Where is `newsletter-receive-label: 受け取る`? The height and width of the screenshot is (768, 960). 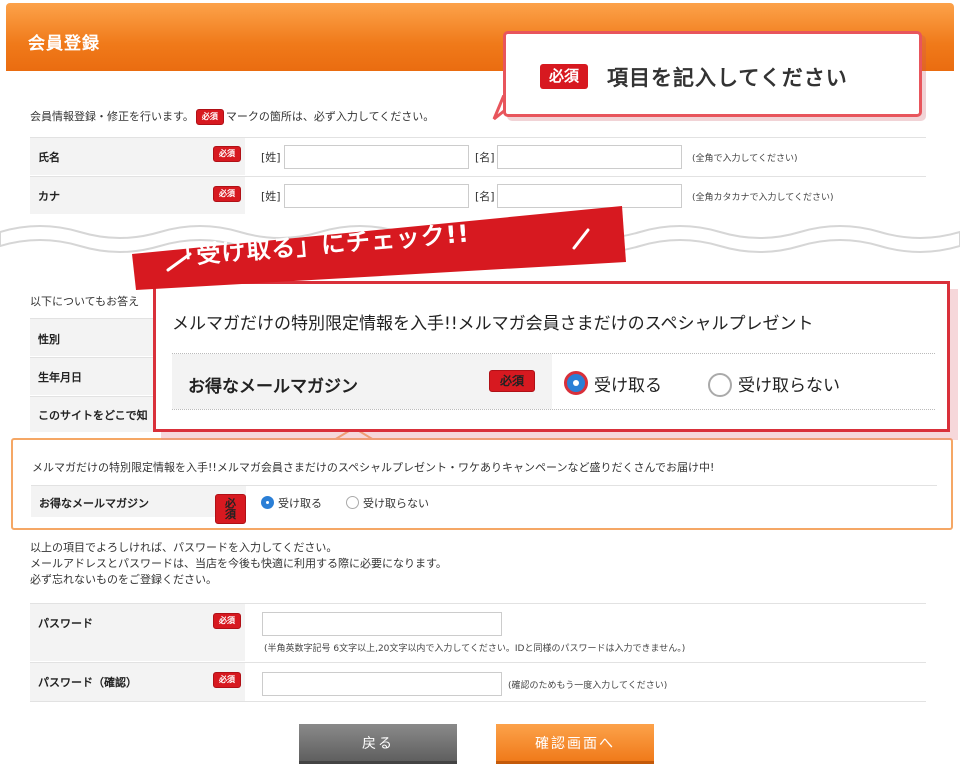
newsletter-receive-label: 受け取る is located at coordinates (300, 503).